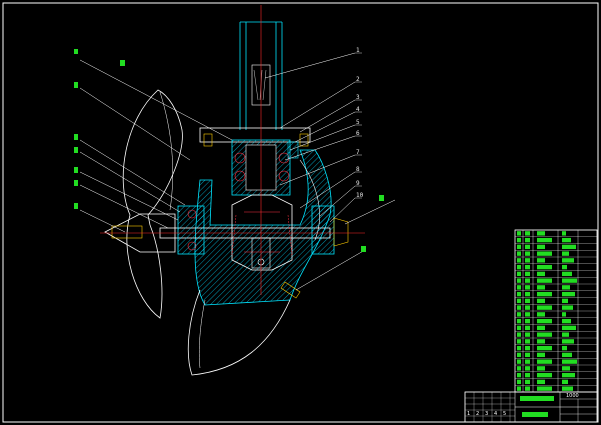  Describe the element at coordinates (572, 396) in the screenshot. I see `drawing-number: 1000` at that location.